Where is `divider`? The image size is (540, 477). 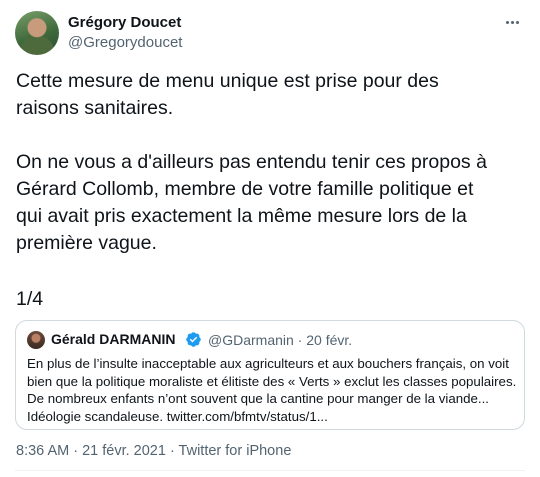
divider is located at coordinates (270, 470).